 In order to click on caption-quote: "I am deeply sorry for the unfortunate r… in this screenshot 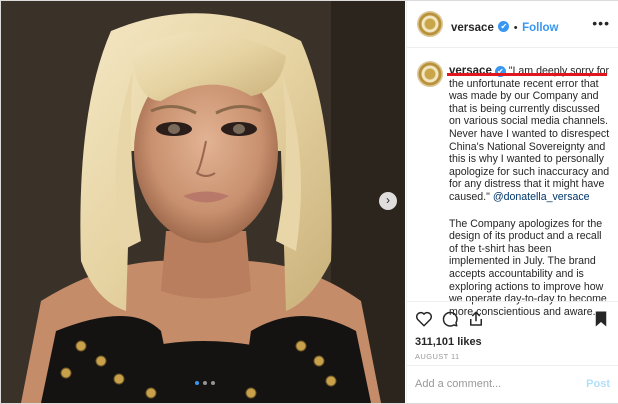, I will do `click(529, 134)`.